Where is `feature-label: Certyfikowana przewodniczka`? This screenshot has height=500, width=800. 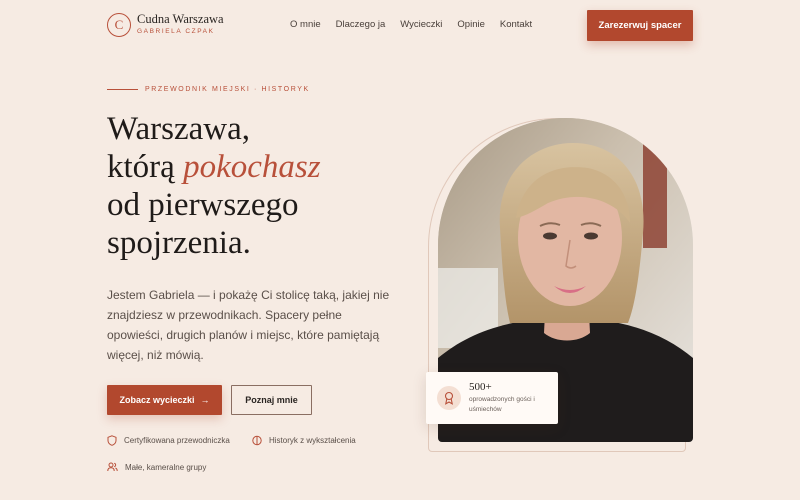
feature-label: Certyfikowana przewodniczka is located at coordinates (177, 440).